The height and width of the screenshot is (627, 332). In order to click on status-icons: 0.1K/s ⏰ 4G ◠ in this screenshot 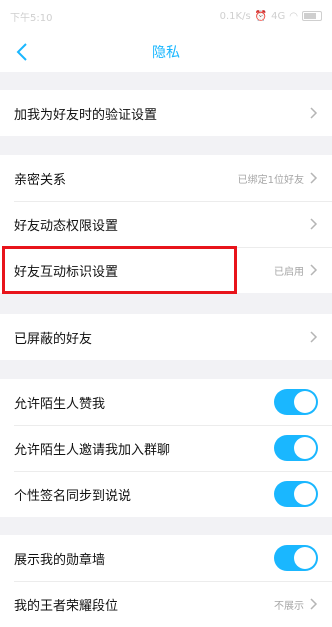, I will do `click(271, 16)`.